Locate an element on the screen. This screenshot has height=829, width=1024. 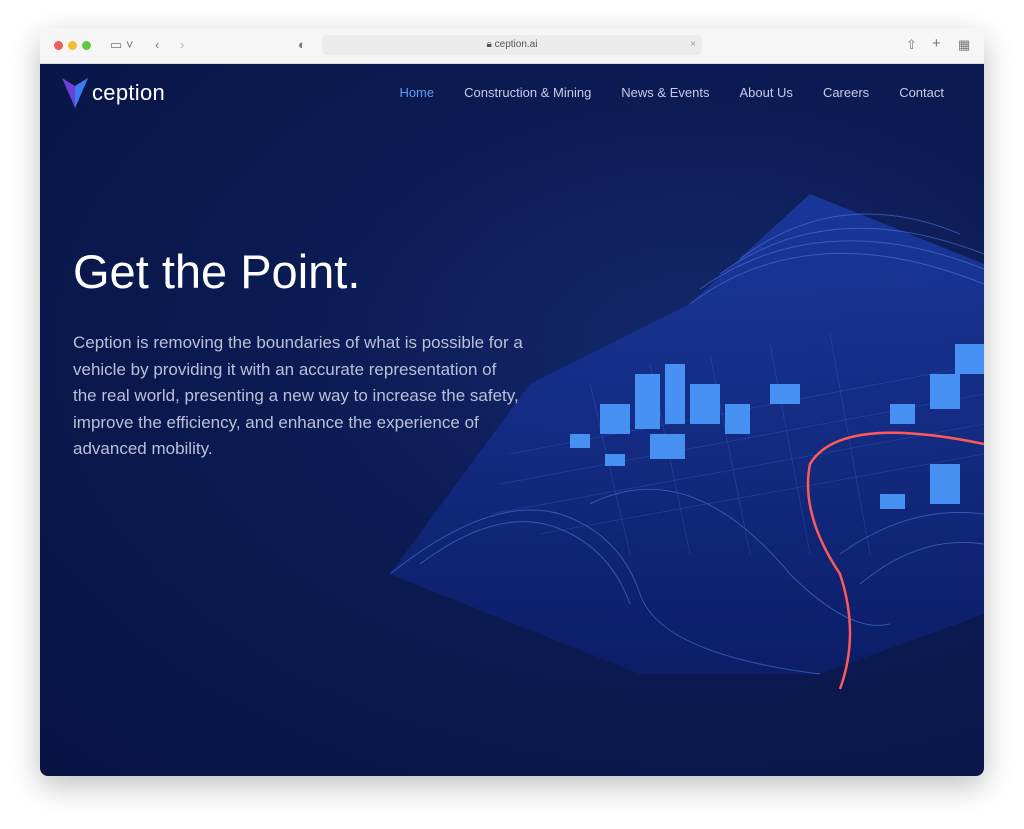
browser-toolbar: ▭ ˅ ‹ › ◐ 🔒︎ ception.ai × ⇧ + ▦ is located at coordinates (512, 46).